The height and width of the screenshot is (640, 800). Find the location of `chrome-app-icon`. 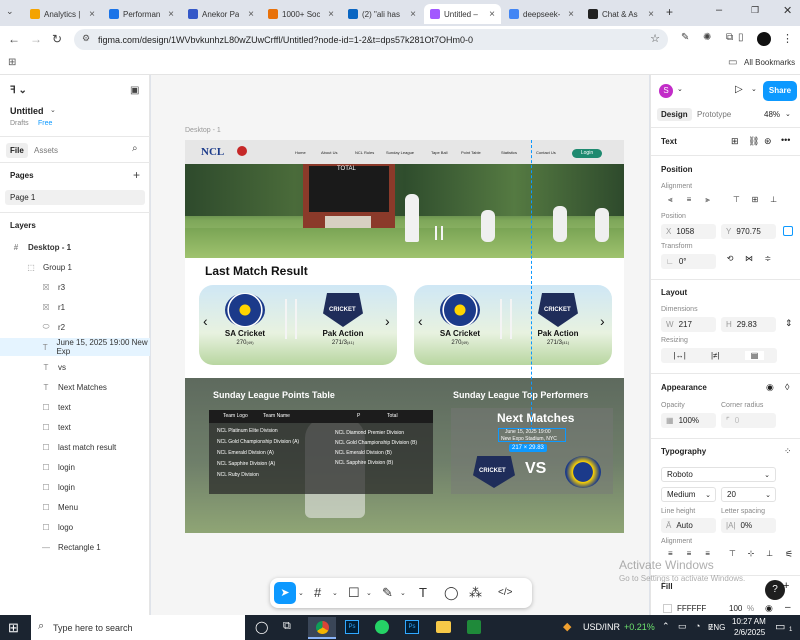

chrome-app-icon is located at coordinates (322, 628).